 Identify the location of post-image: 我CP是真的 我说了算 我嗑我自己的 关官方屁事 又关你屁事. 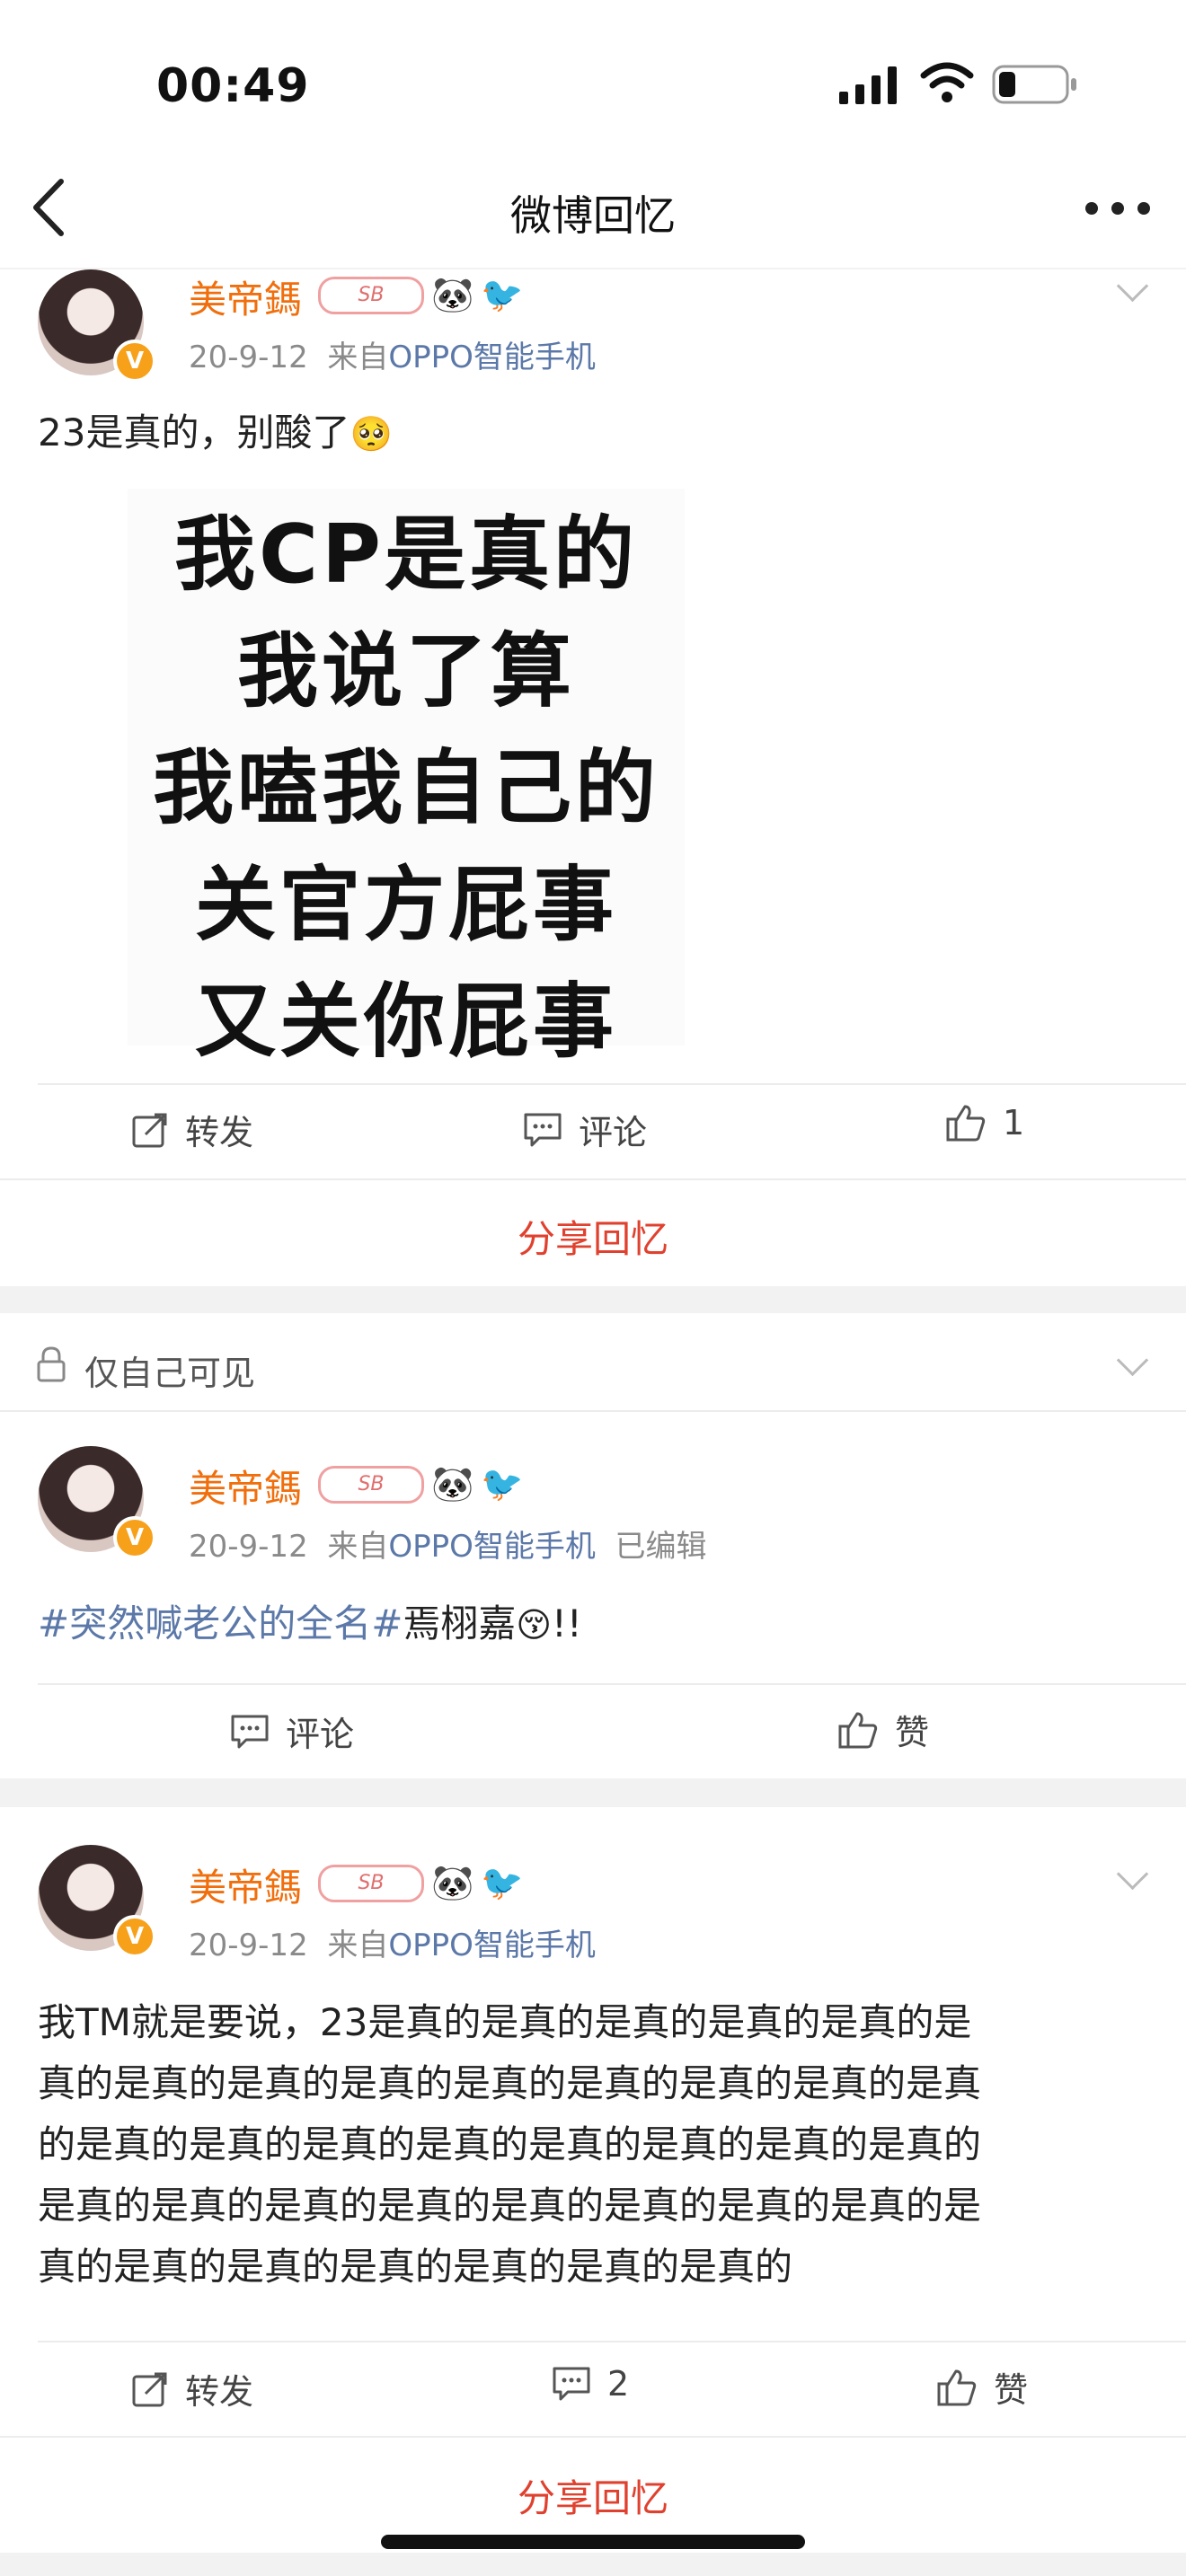
(406, 779).